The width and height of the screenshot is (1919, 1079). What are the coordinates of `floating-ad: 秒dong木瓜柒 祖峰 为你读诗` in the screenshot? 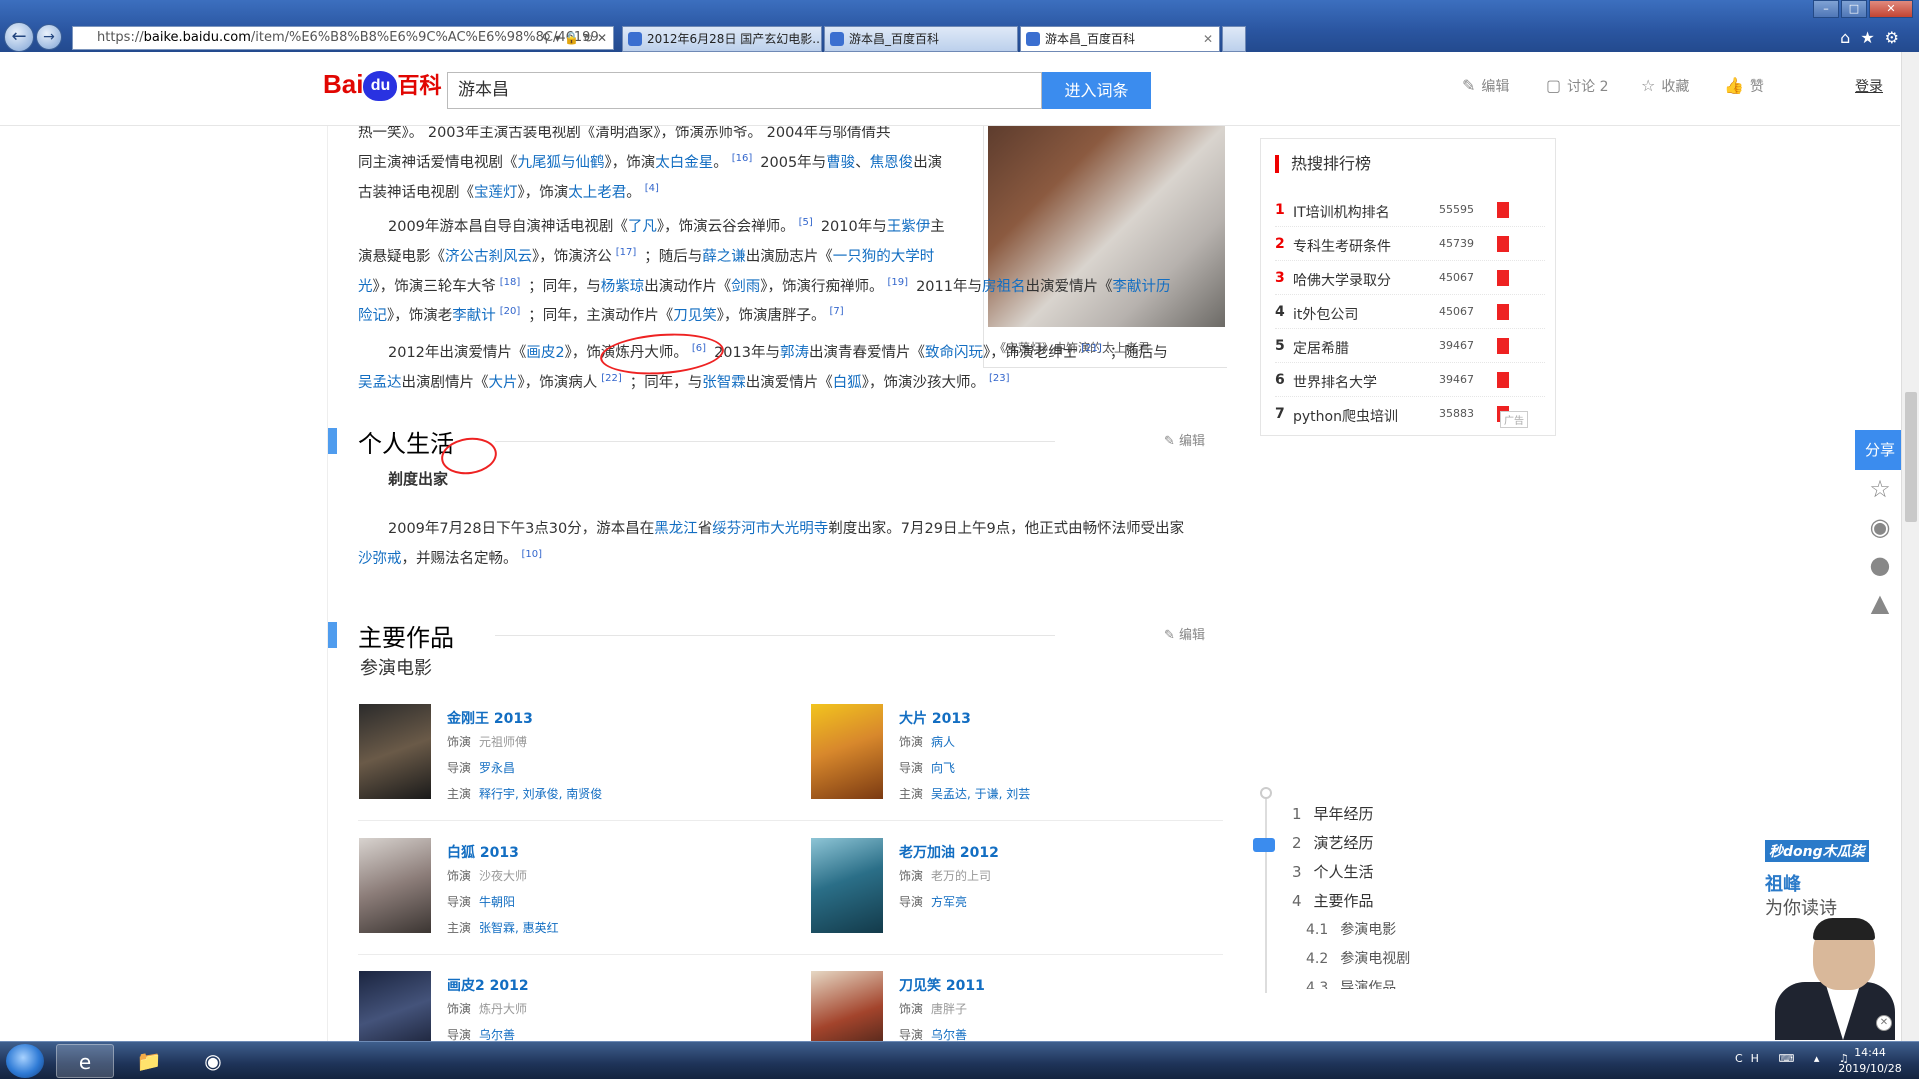 It's located at (1830, 940).